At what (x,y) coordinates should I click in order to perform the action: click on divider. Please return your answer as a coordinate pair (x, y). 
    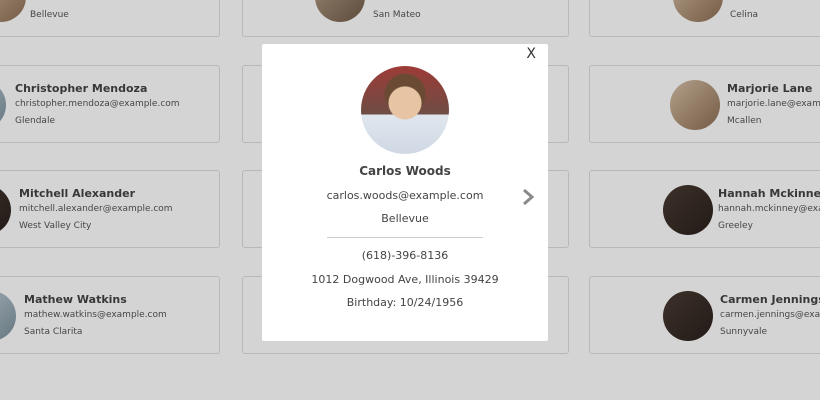
    Looking at the image, I should click on (405, 237).